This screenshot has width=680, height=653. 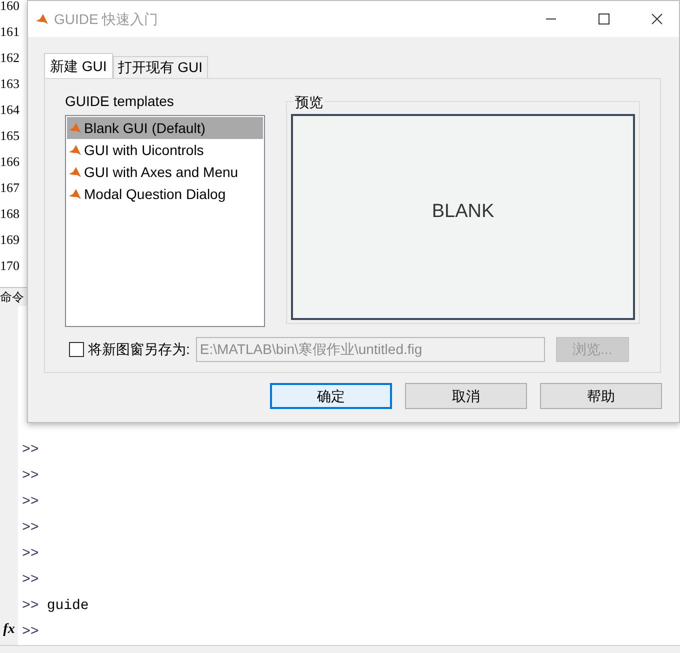 I want to click on preview-text: BLANK, so click(x=463, y=212).